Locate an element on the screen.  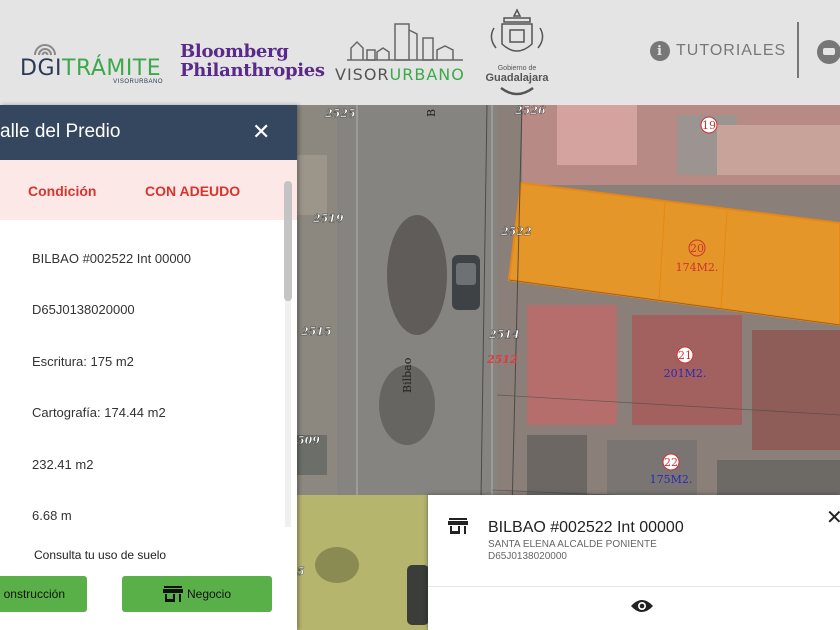
digitramite-logo: DGITRÁMITE VISORURBANO is located at coordinates (92, 64).